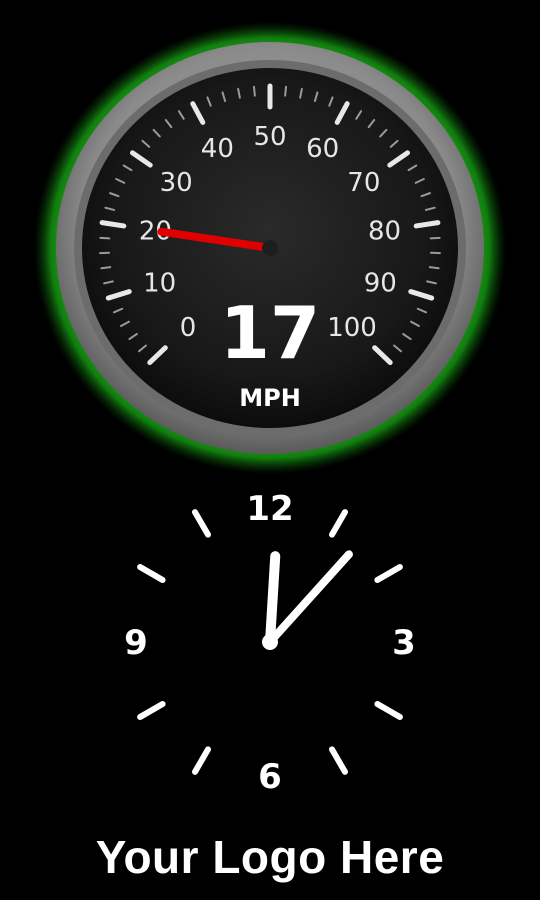 The image size is (540, 900). What do you see at coordinates (269, 509) in the screenshot?
I see `clock-hour-label: 12` at bounding box center [269, 509].